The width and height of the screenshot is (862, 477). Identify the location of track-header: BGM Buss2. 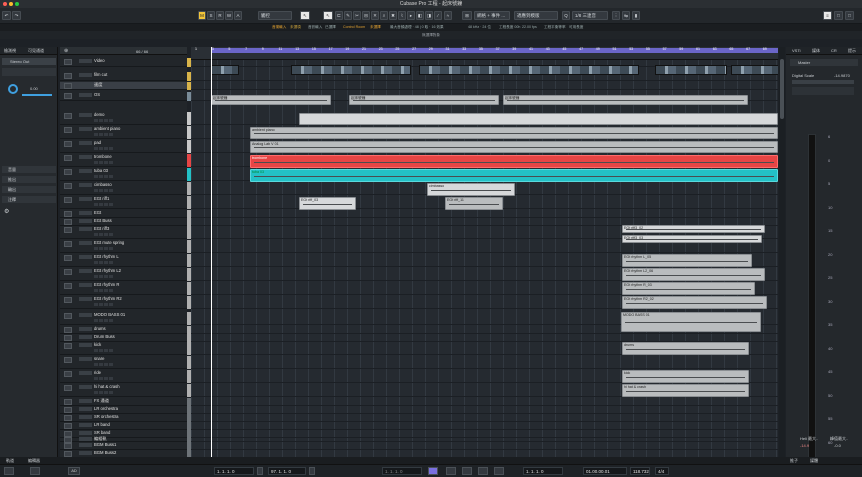
(123, 453).